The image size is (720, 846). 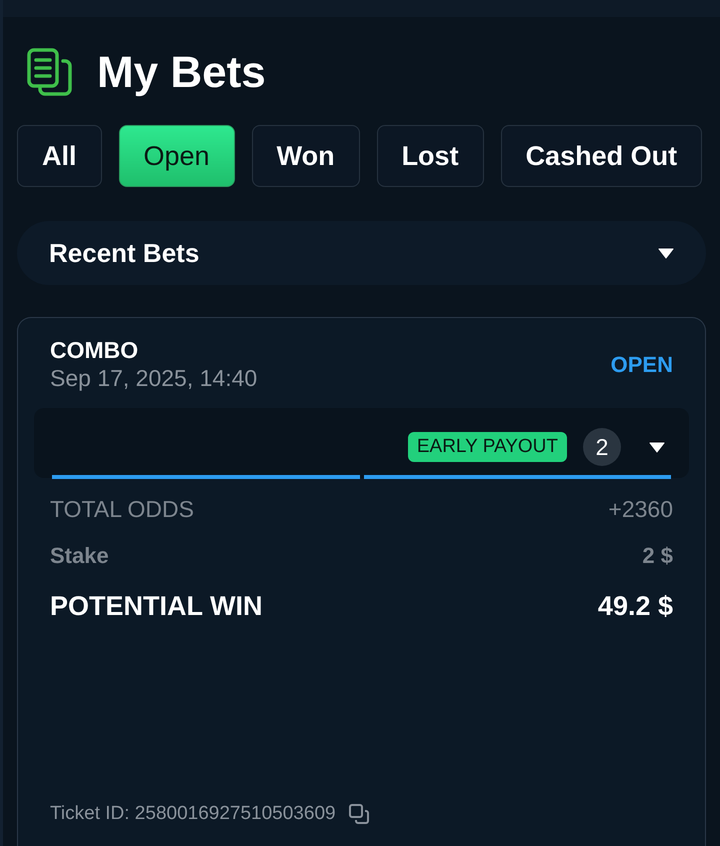 I want to click on selection-count: 2, so click(x=602, y=447).